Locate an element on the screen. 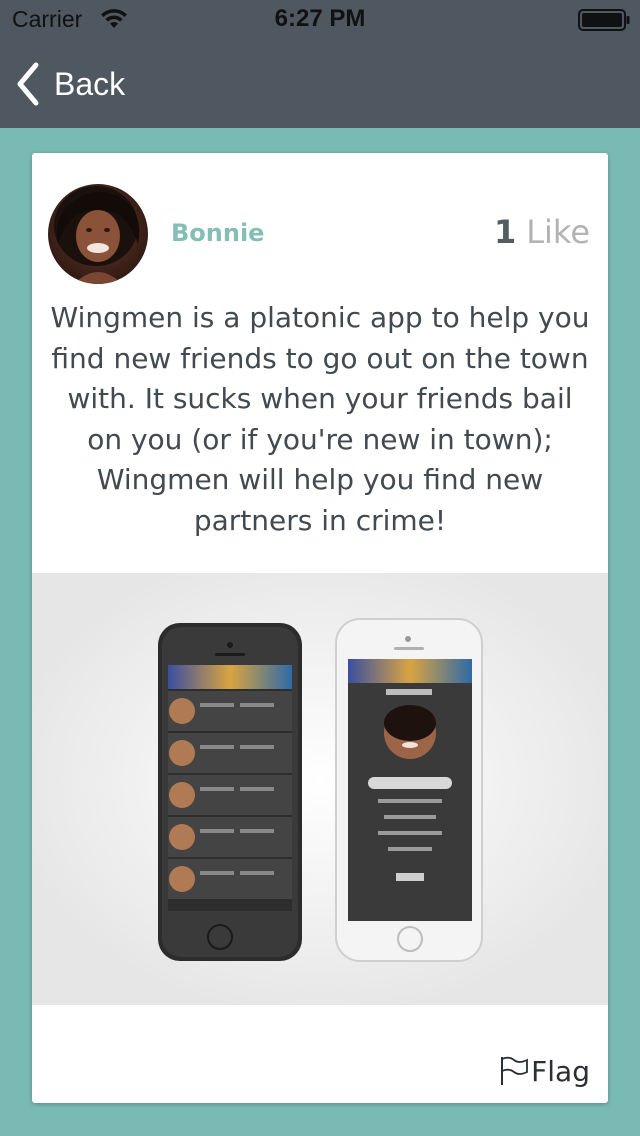 This screenshot has width=640, height=1136. status-bar: Carrier 6:27 PM is located at coordinates (320, 20).